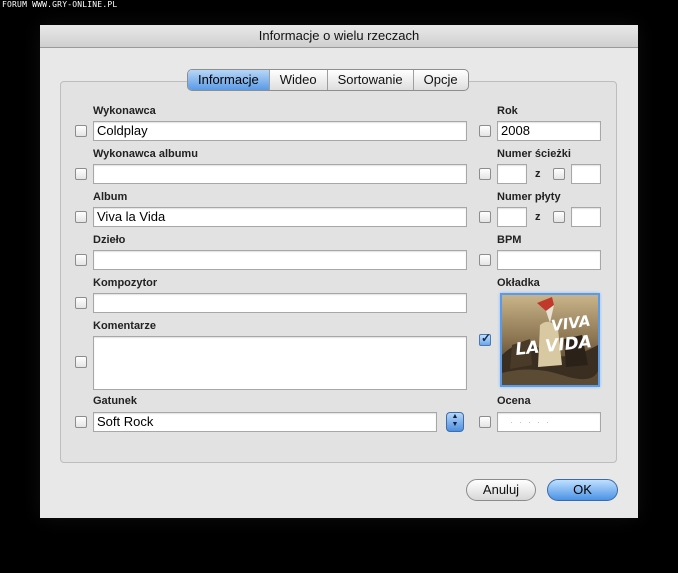 The width and height of the screenshot is (678, 573). I want to click on work-checkbox, so click(81, 260).